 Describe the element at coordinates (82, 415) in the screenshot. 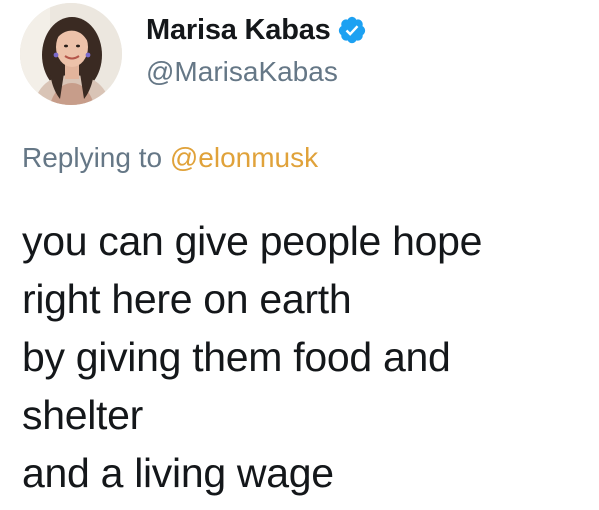

I see `tweet-text-line: shelter` at that location.